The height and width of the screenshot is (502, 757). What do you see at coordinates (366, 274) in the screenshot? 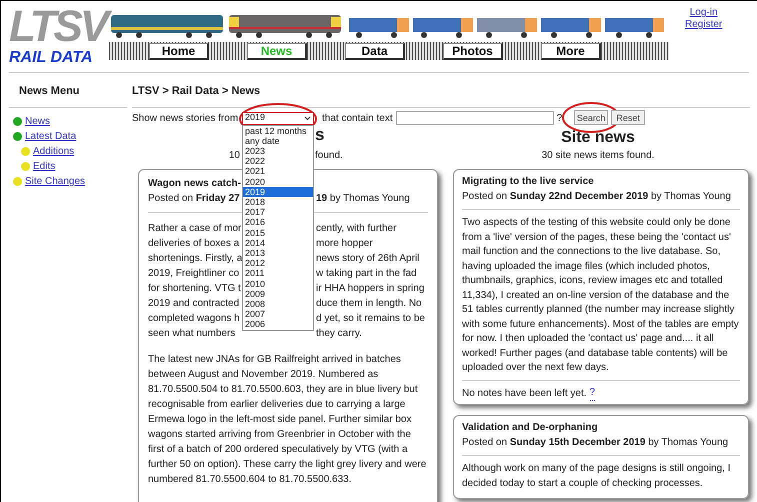
I see `article-text: w taking part in the fad` at bounding box center [366, 274].